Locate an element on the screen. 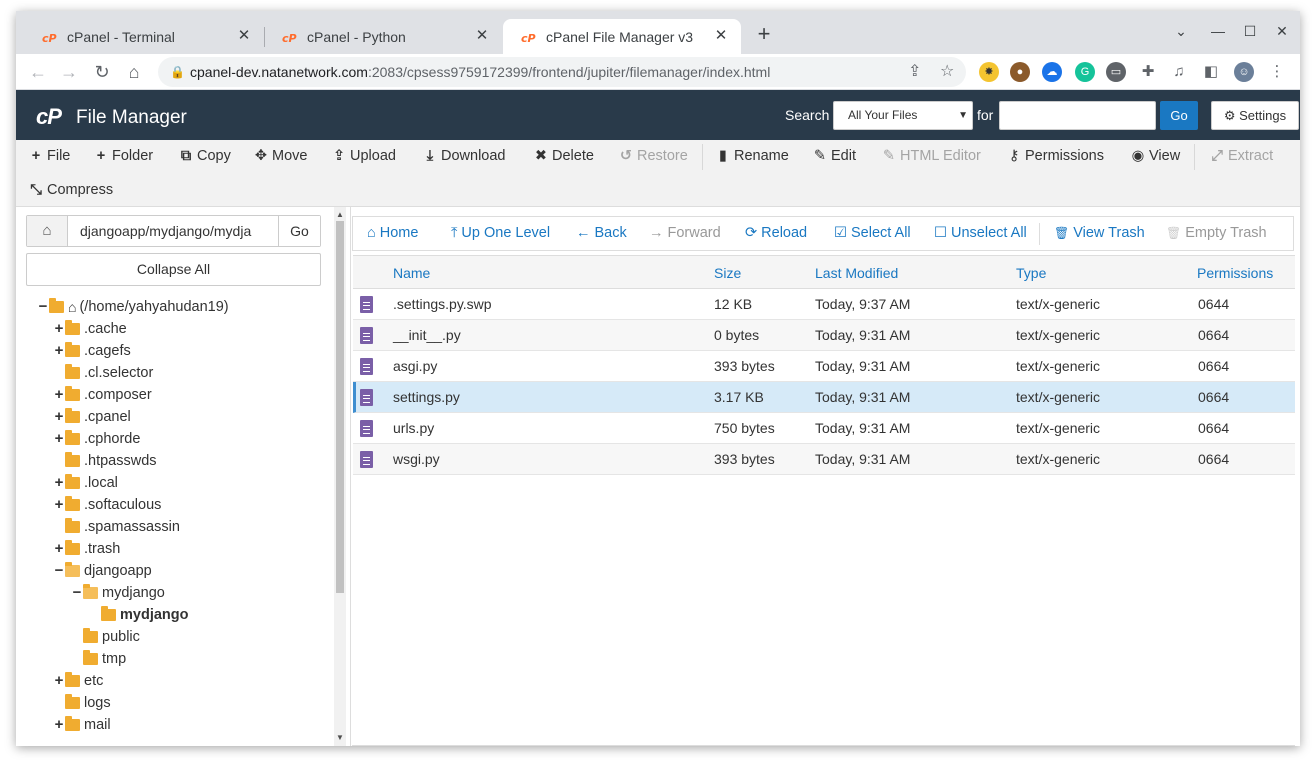 This screenshot has width=1315, height=778. media-control-icon: ♫ is located at coordinates (1179, 72).